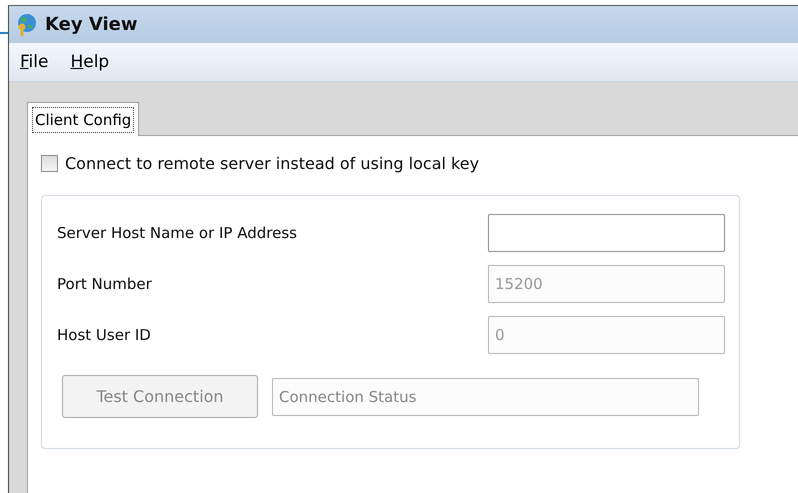  What do you see at coordinates (34, 62) in the screenshot?
I see `menu-item: File` at bounding box center [34, 62].